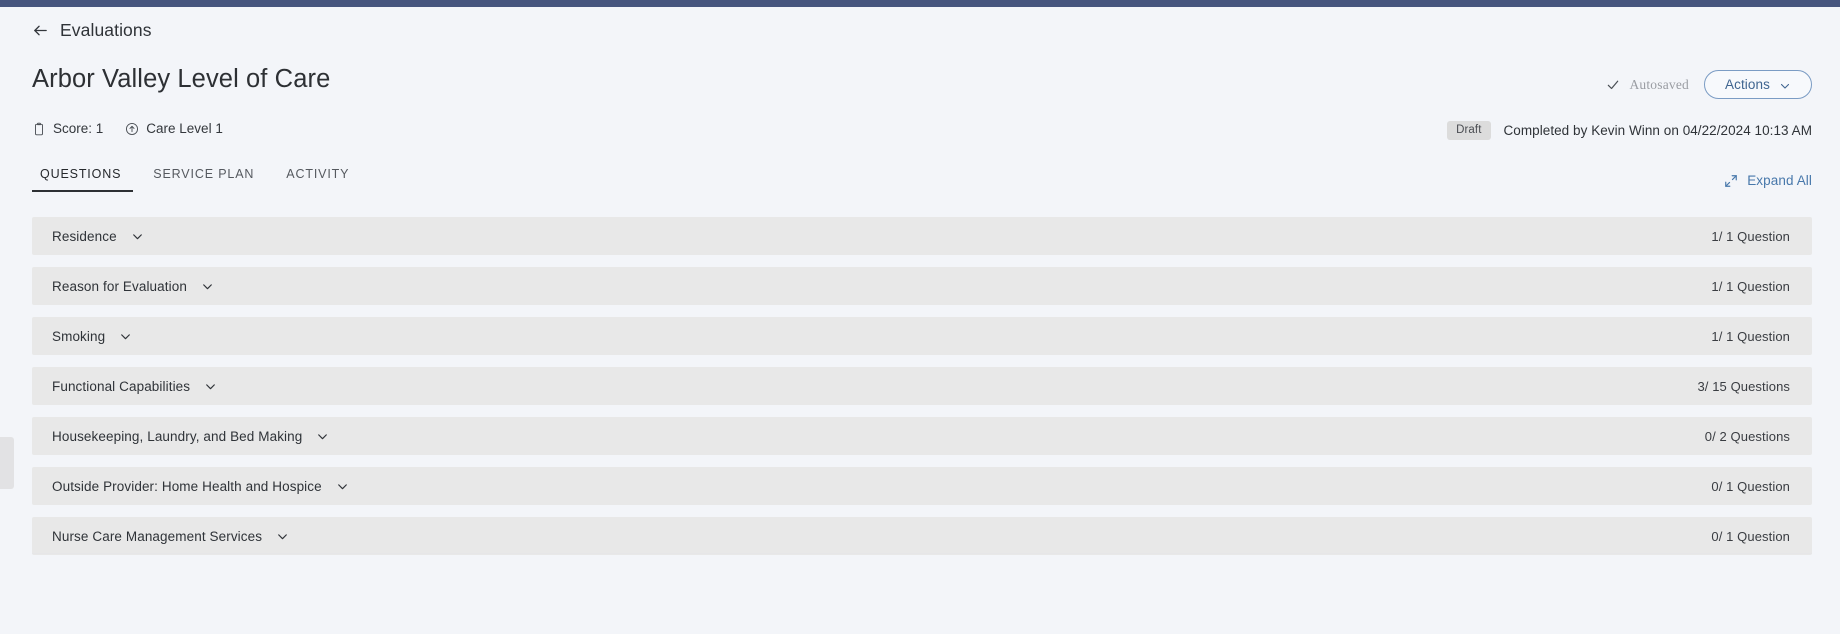 This screenshot has width=1840, height=634. I want to click on care-level-label: Care Level 1, so click(184, 128).